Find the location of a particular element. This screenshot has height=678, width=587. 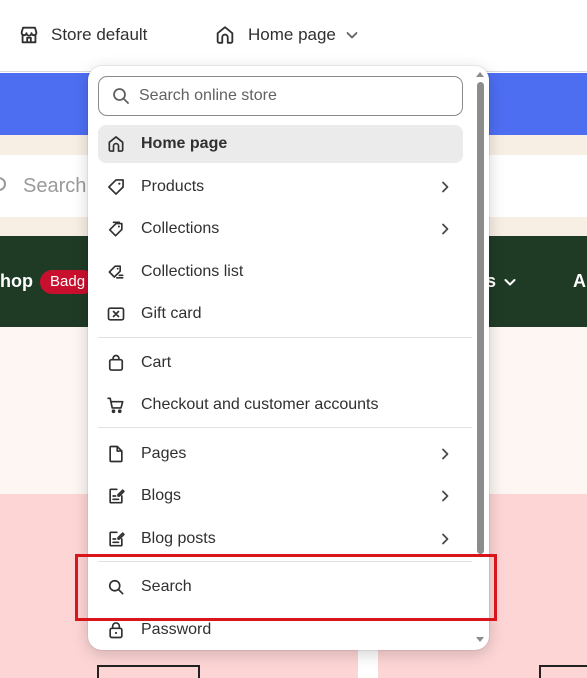

menu-item-label: Pages is located at coordinates (164, 453).